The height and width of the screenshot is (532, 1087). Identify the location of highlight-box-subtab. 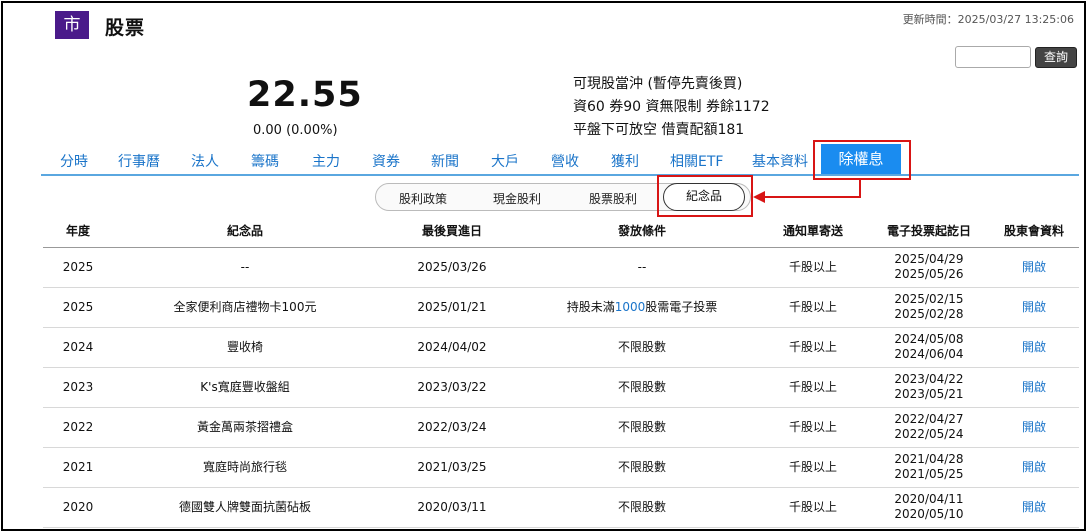
(705, 196).